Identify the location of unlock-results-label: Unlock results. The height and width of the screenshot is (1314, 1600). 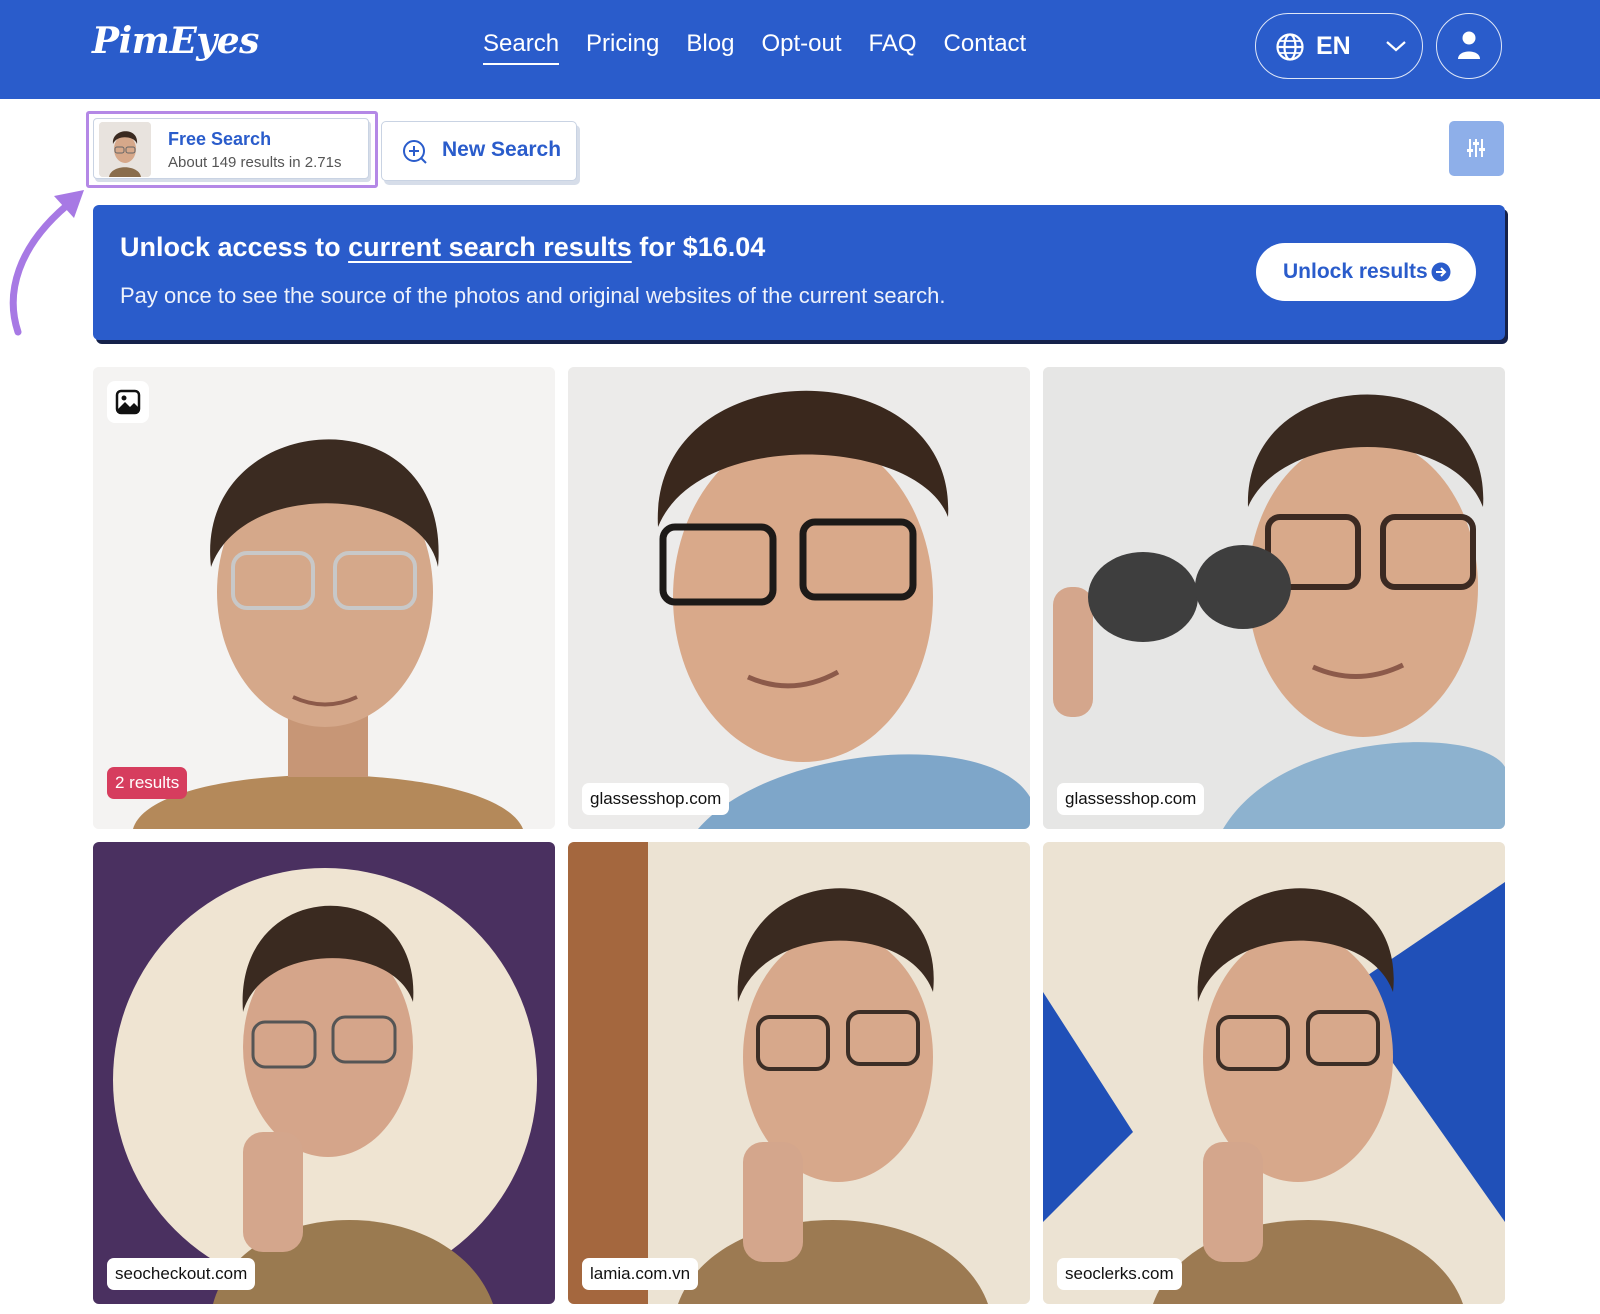
(1355, 271).